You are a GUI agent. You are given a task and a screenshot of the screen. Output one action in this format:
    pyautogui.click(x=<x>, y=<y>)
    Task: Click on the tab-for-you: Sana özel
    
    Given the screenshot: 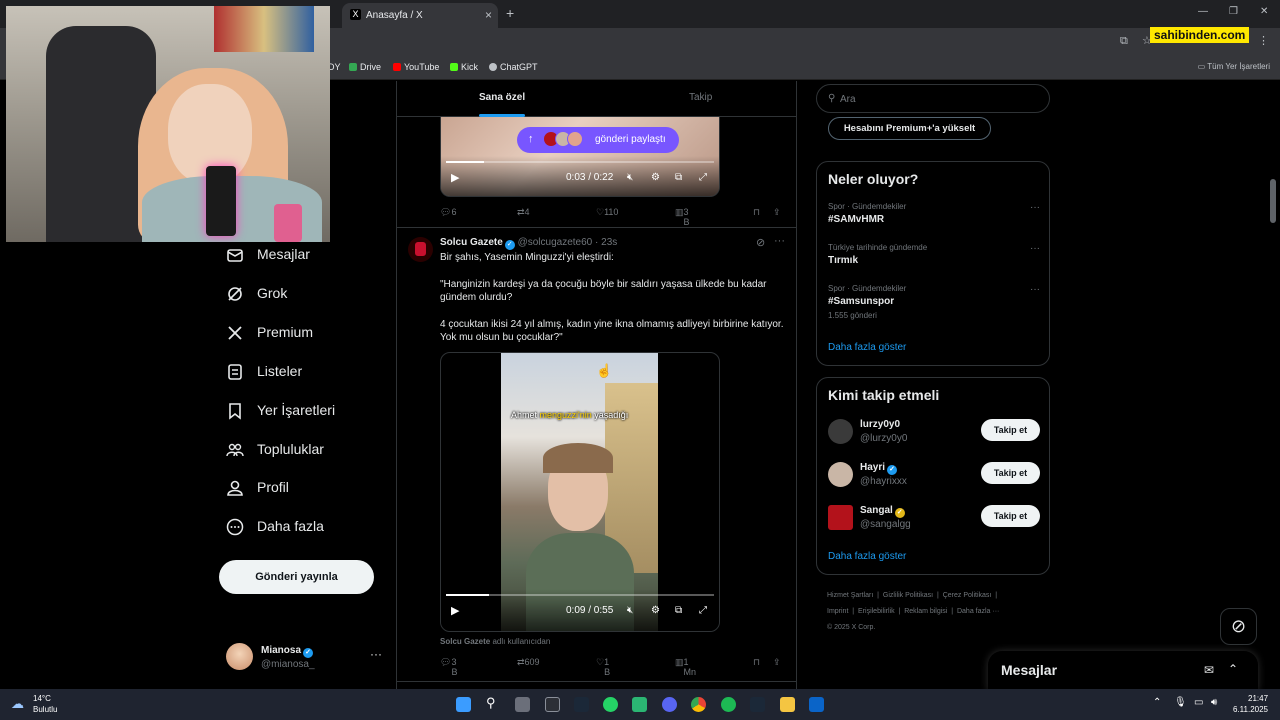 What is the action you would take?
    pyautogui.click(x=502, y=97)
    